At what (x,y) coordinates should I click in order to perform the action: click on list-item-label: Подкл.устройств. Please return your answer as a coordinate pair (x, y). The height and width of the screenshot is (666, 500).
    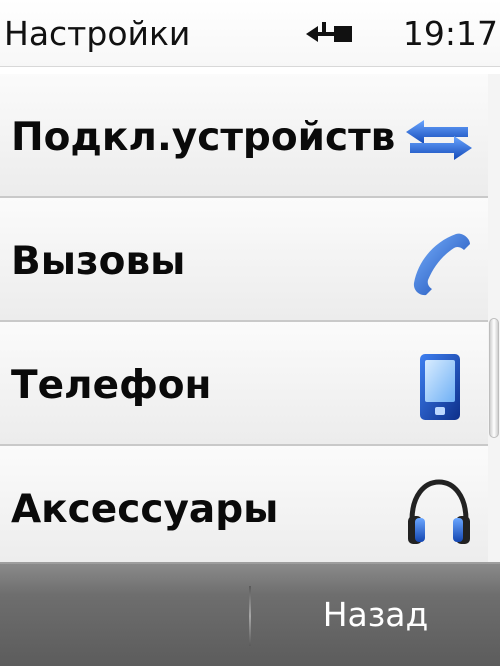
    Looking at the image, I should click on (203, 137).